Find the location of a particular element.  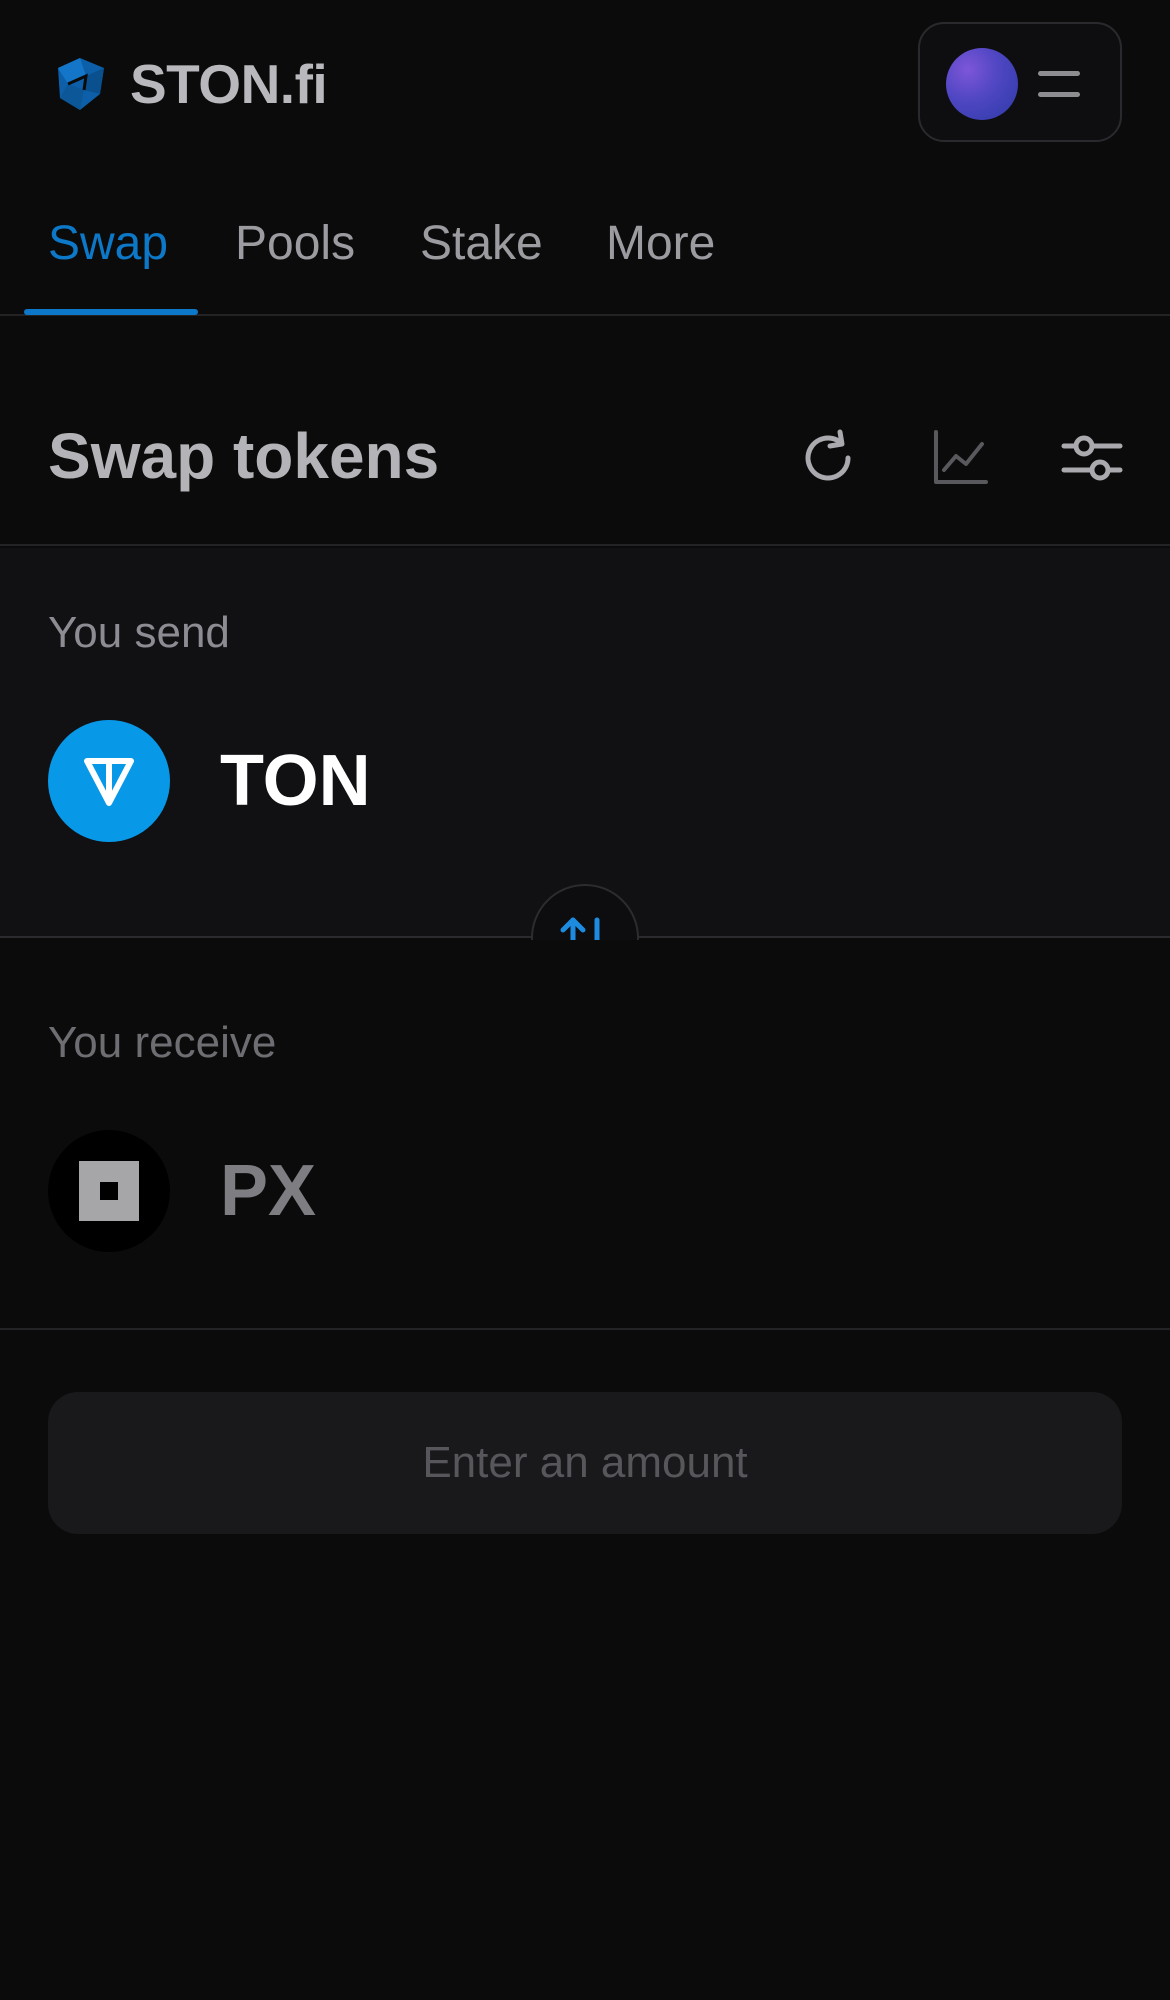

chart-icon is located at coordinates (960, 458).